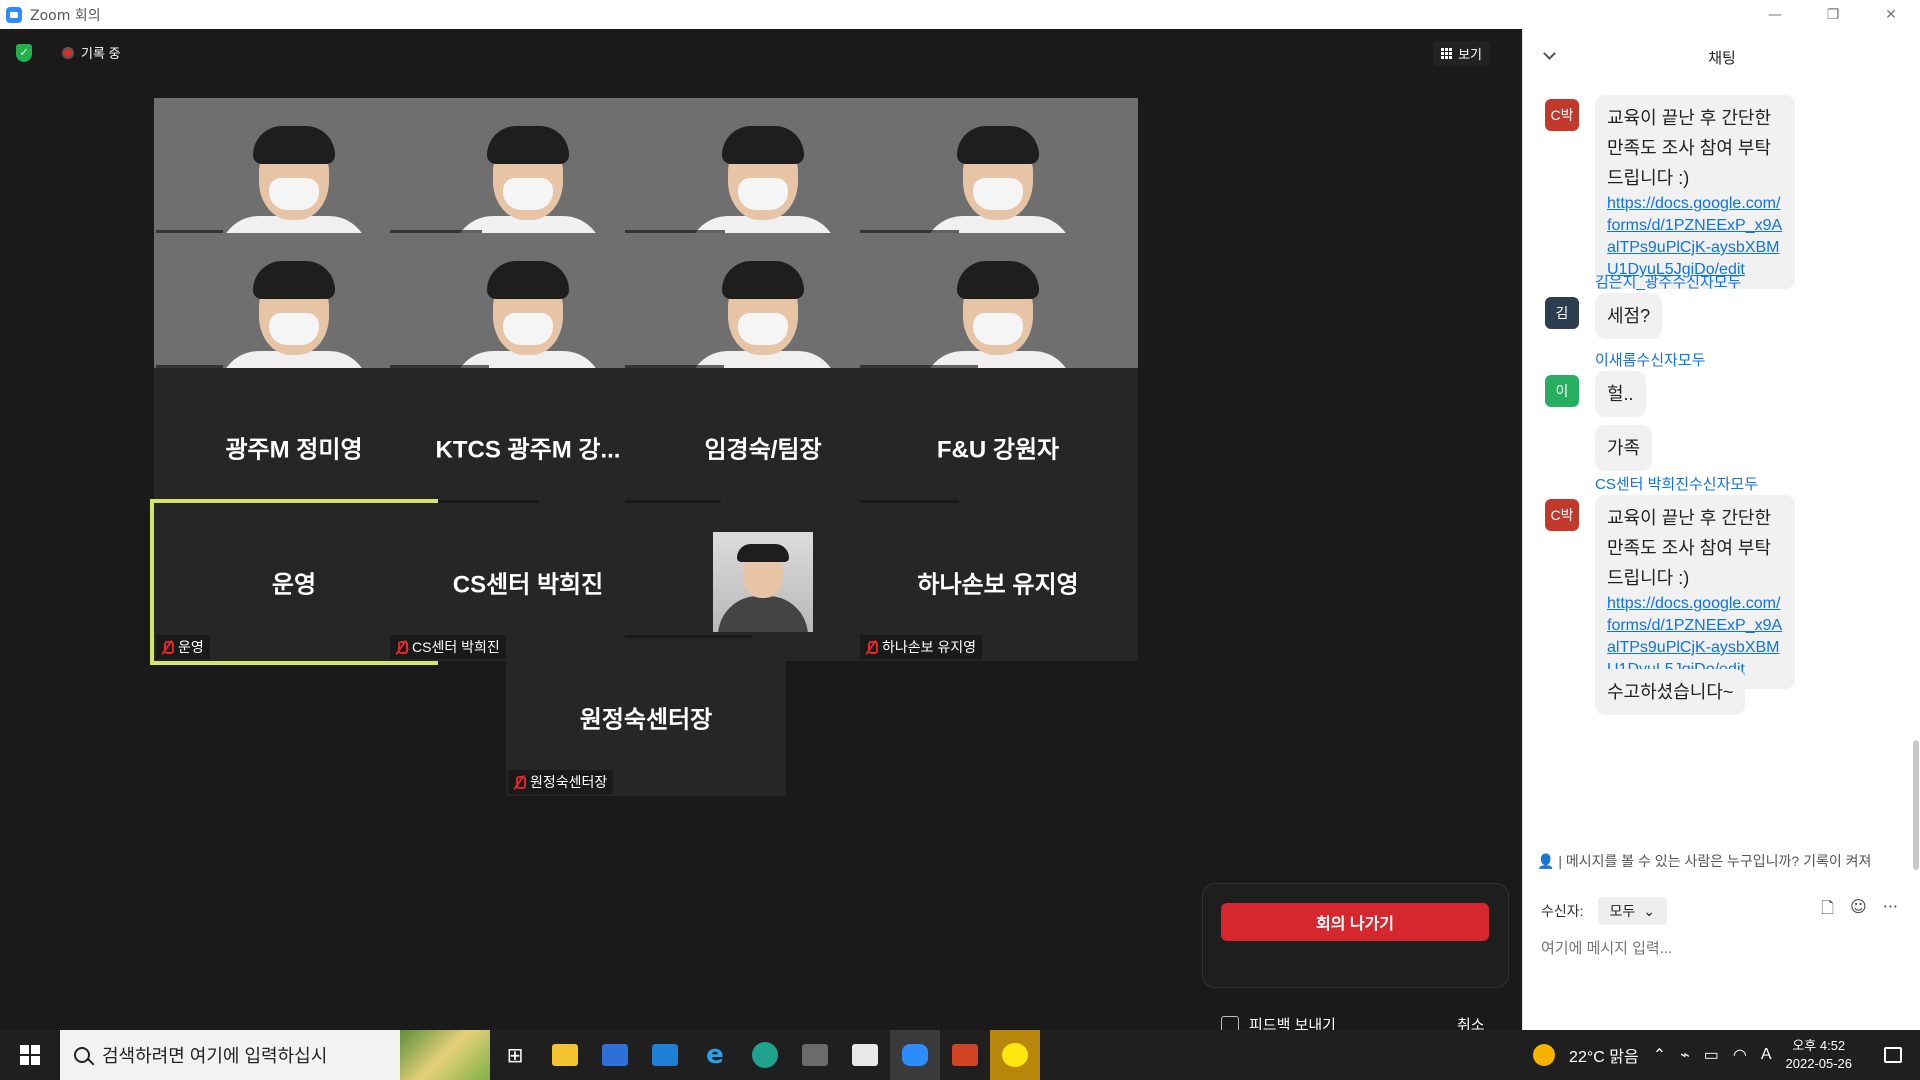  I want to click on chat-sender: 김은지_광주수신자모두, so click(1668, 281).